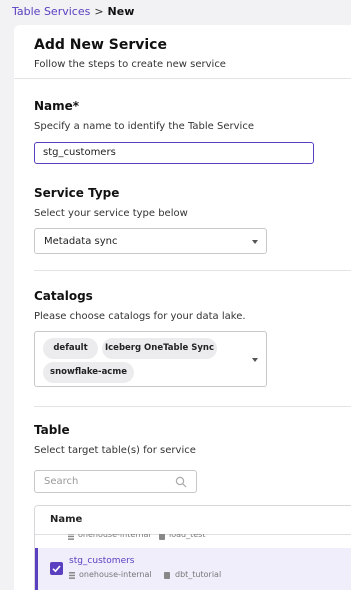  Describe the element at coordinates (187, 536) in the screenshot. I see `row-database: load_test` at that location.